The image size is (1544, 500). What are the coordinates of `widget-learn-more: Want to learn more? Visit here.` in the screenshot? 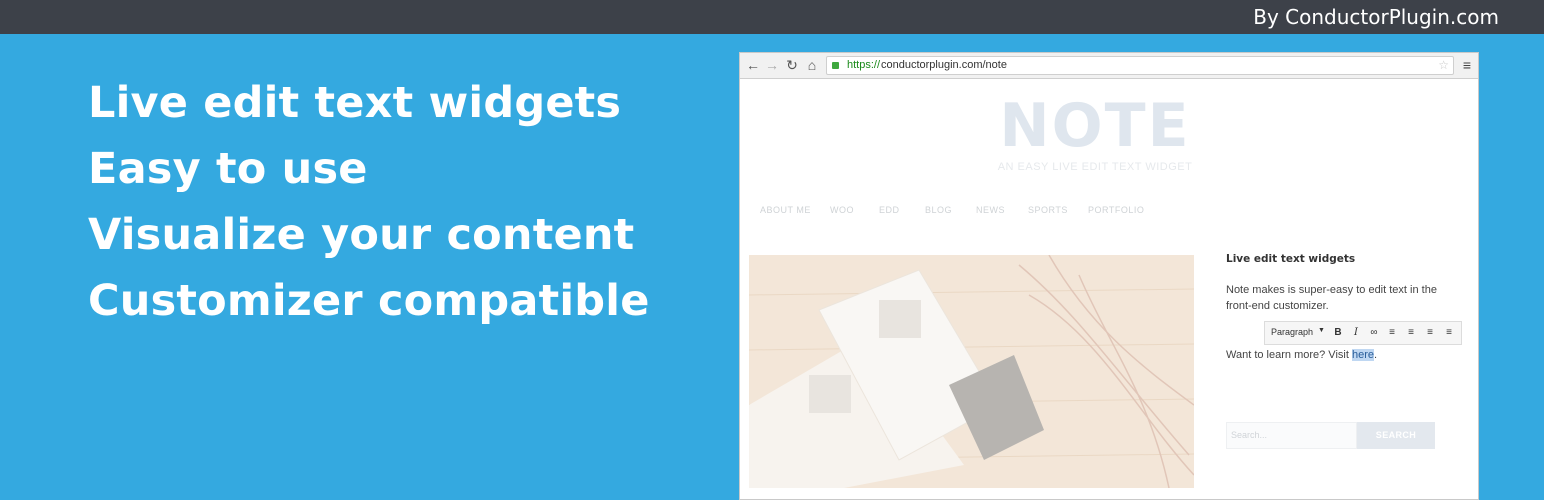 It's located at (1301, 355).